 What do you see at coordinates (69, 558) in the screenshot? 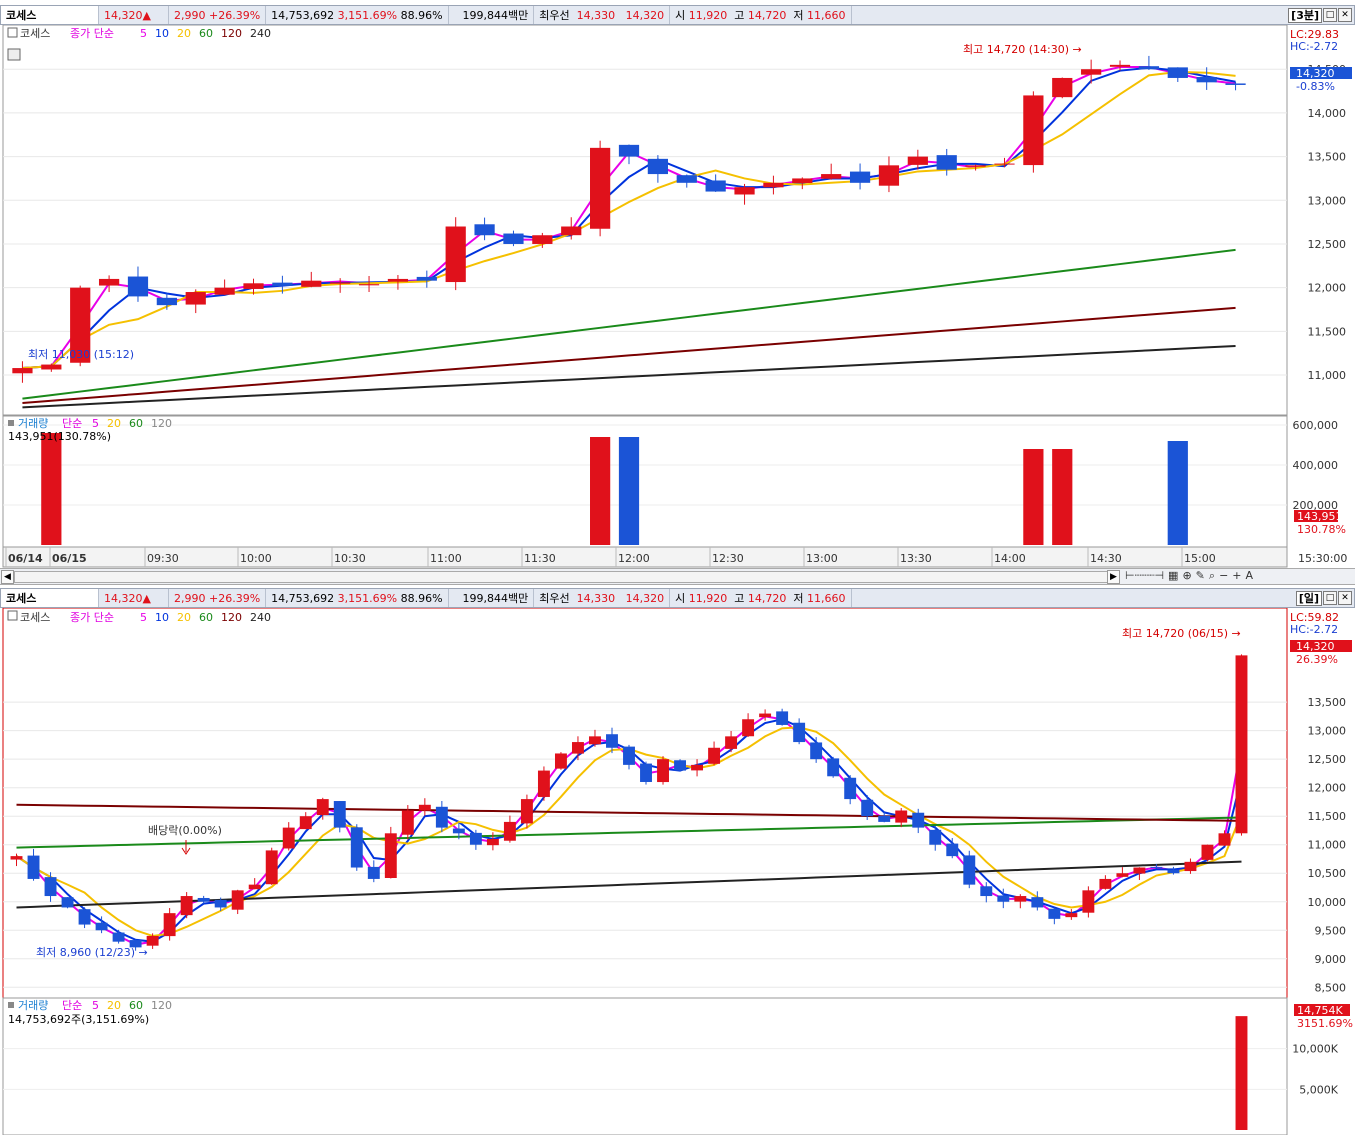
I see `time-axis-label: 06/15` at bounding box center [69, 558].